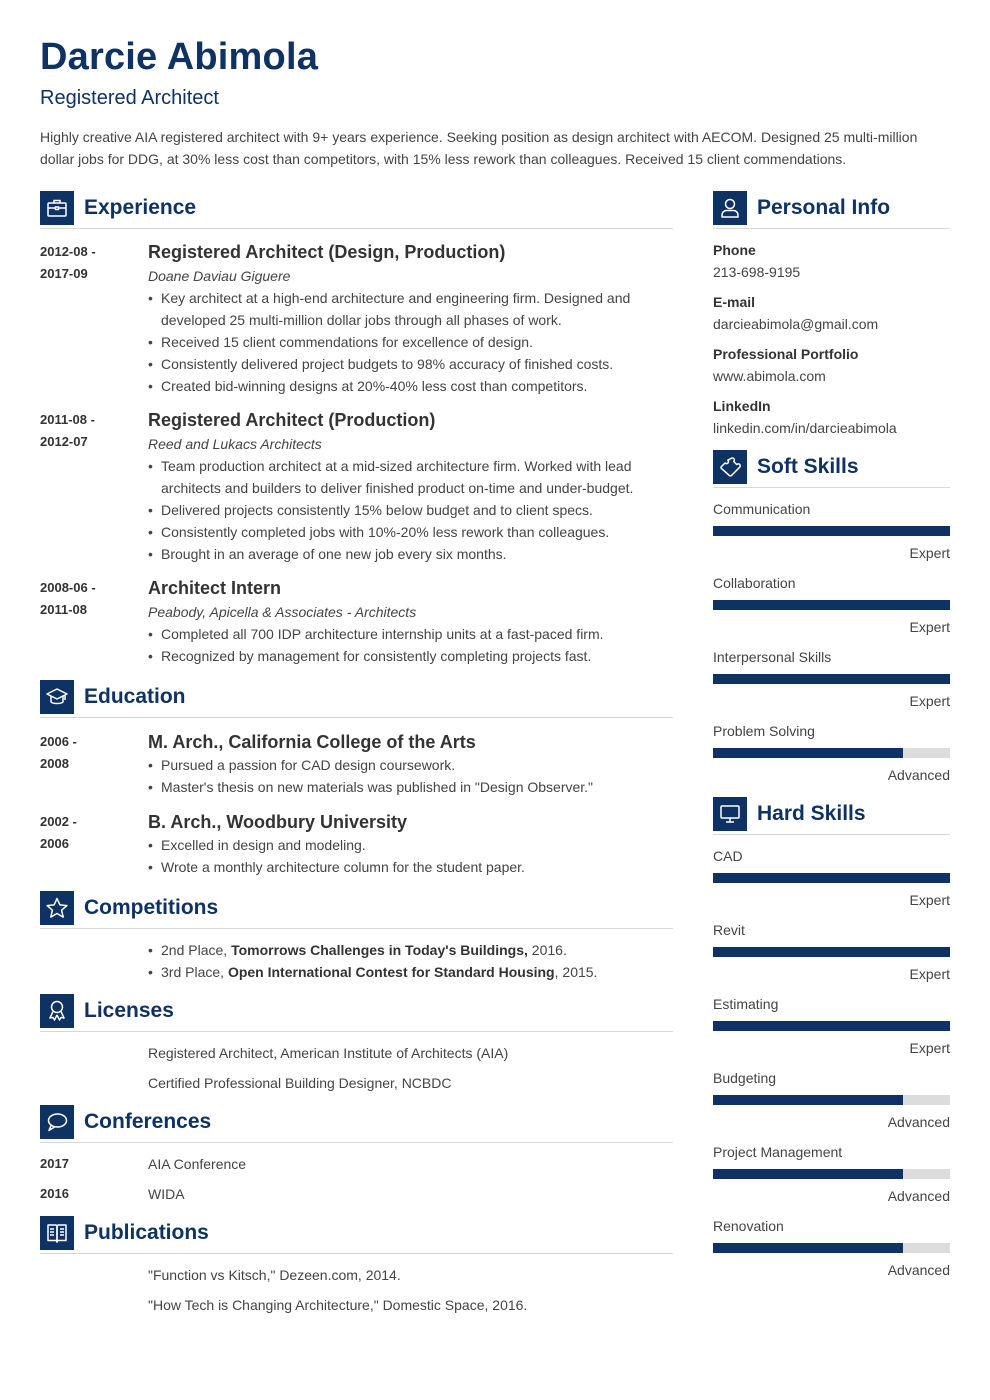 This screenshot has height=1400, width=990. What do you see at coordinates (135, 696) in the screenshot?
I see `education-title: Education` at bounding box center [135, 696].